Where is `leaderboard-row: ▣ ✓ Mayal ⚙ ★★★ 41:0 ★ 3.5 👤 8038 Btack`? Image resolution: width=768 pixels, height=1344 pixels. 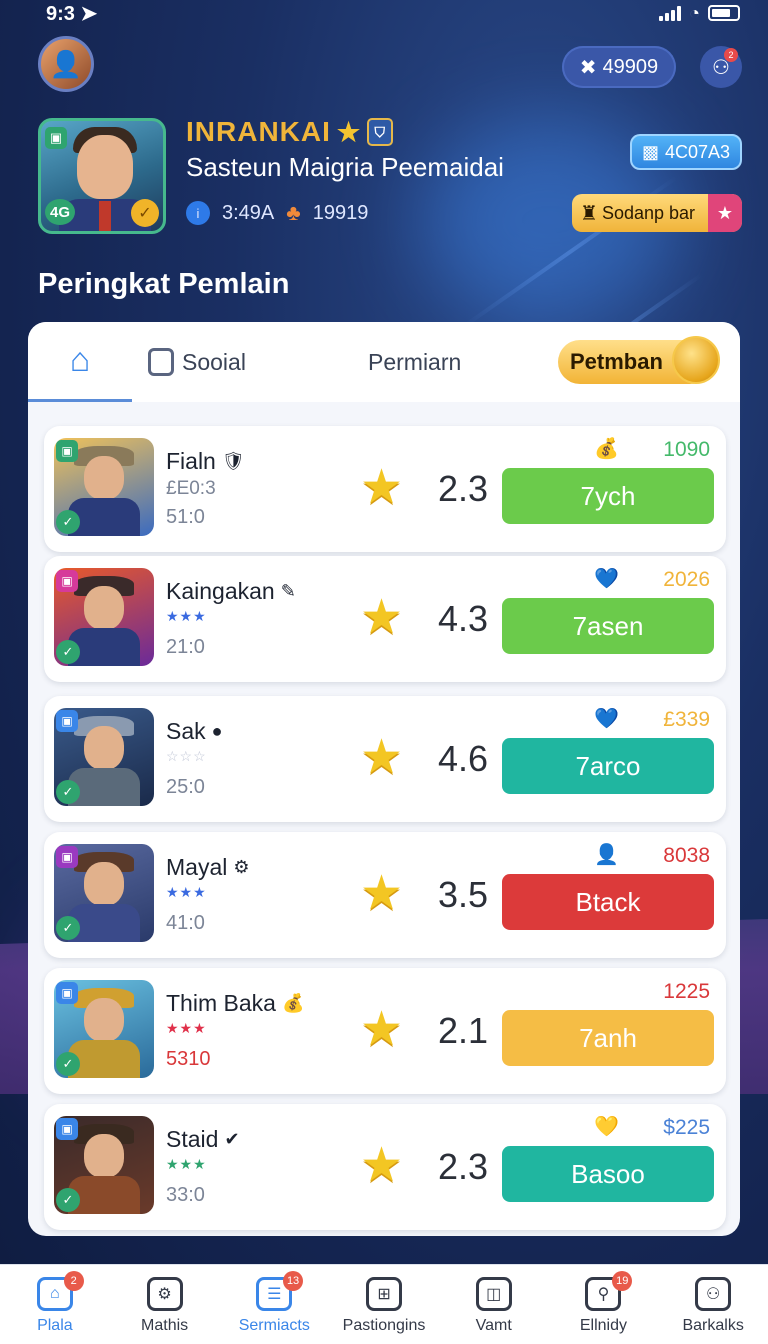
leaderboard-row: ▣ ✓ Mayal ⚙ ★★★ 41:0 ★ 3.5 👤 8038 Btack is located at coordinates (385, 895).